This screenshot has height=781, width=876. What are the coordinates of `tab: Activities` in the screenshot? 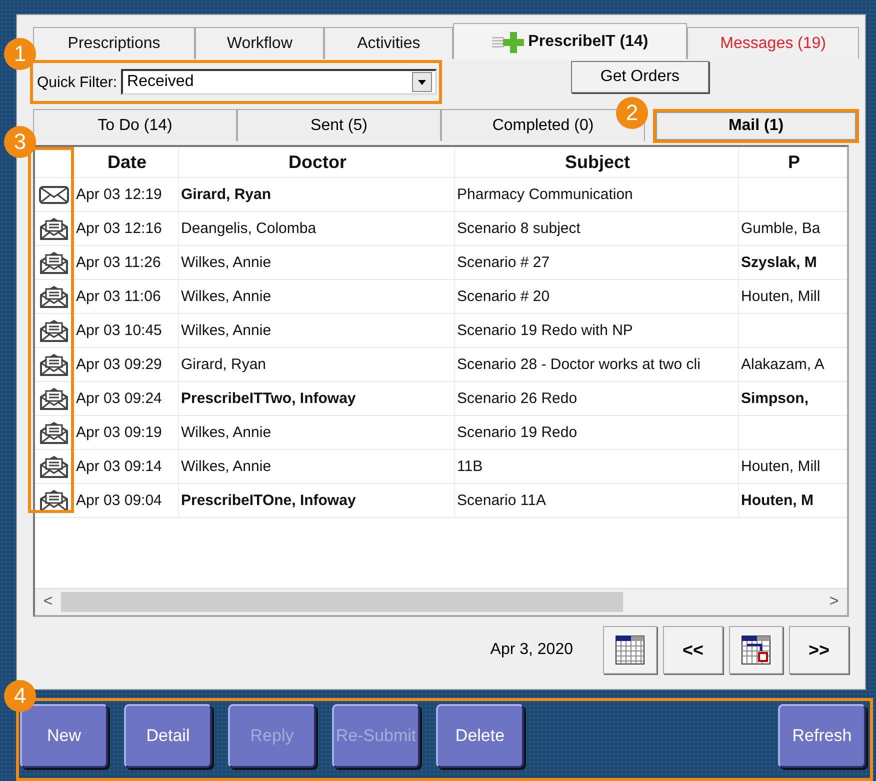 It's located at (389, 43).